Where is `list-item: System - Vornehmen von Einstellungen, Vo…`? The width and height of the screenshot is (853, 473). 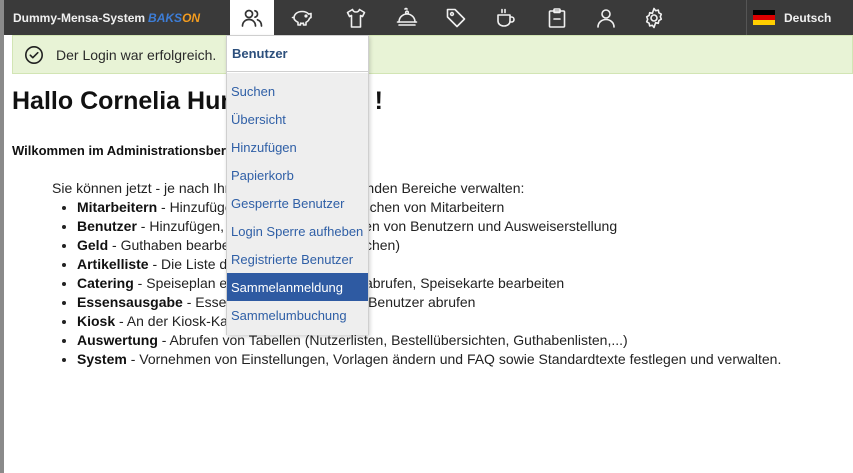 list-item: System - Vornehmen von Einstellungen, Vo… is located at coordinates (429, 359).